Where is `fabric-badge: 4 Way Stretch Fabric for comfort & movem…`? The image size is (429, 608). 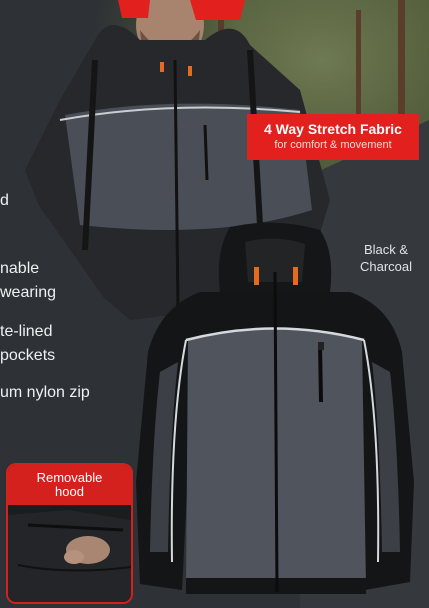 fabric-badge: 4 Way Stretch Fabric for comfort & movem… is located at coordinates (333, 137).